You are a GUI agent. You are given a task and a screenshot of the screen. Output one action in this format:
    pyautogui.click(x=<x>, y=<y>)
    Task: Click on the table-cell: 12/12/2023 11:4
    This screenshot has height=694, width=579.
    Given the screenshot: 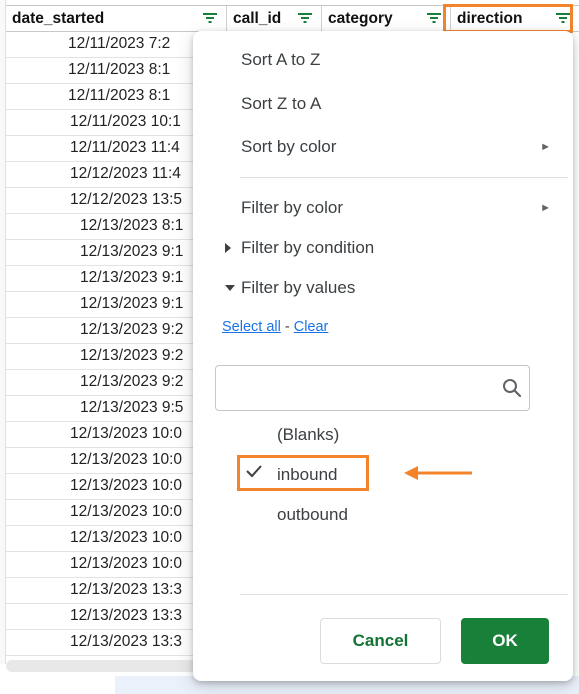 What is the action you would take?
    pyautogui.click(x=125, y=173)
    